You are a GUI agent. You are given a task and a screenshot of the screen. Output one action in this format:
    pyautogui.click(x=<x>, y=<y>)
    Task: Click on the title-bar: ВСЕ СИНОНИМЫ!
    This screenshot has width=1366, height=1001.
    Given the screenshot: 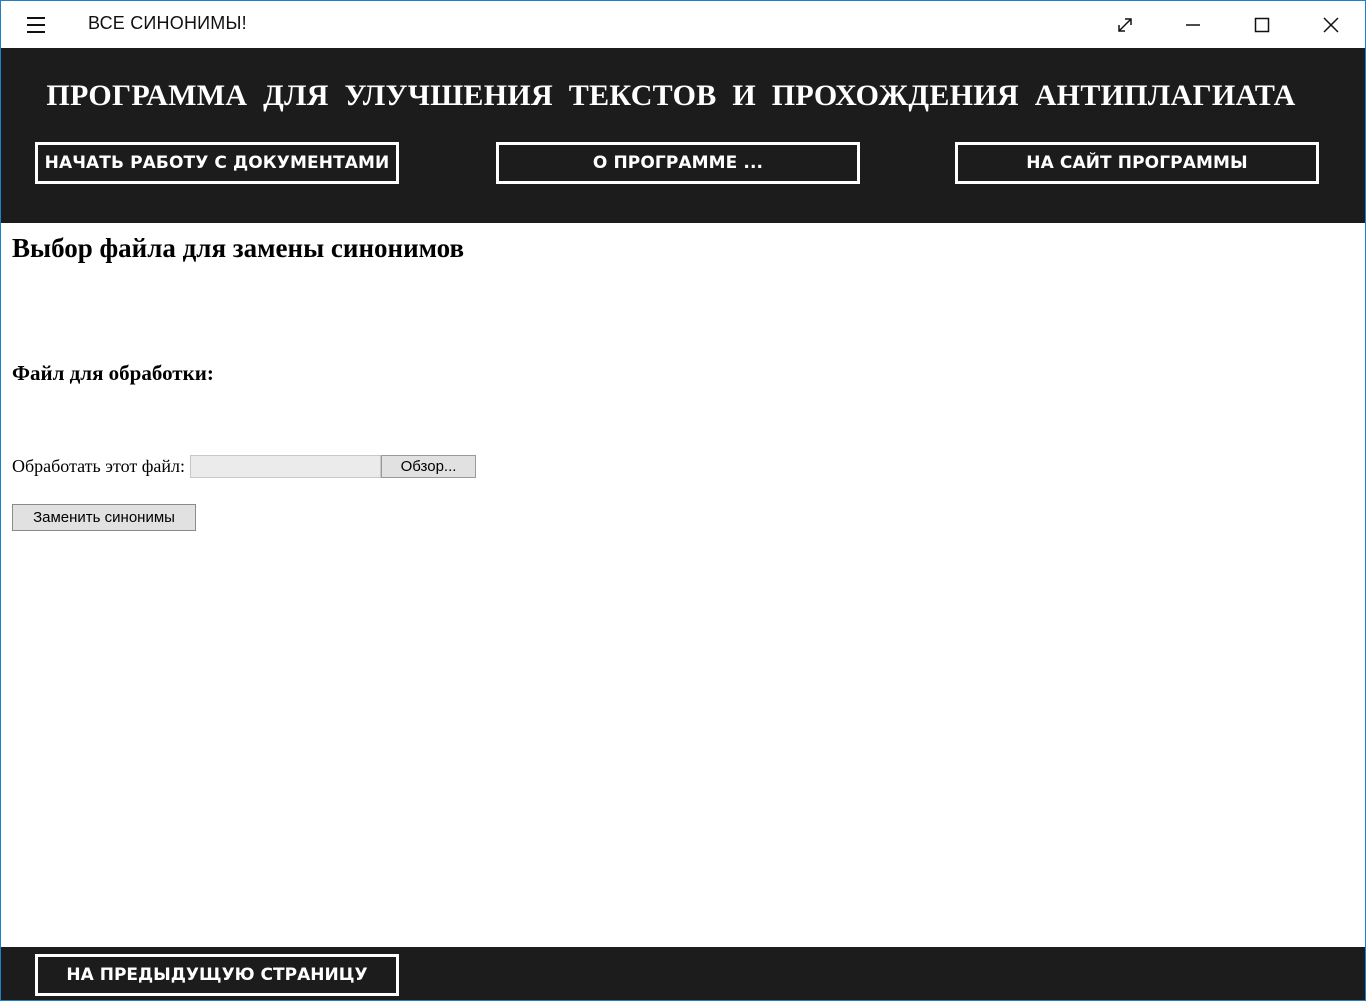 What is the action you would take?
    pyautogui.click(x=683, y=24)
    